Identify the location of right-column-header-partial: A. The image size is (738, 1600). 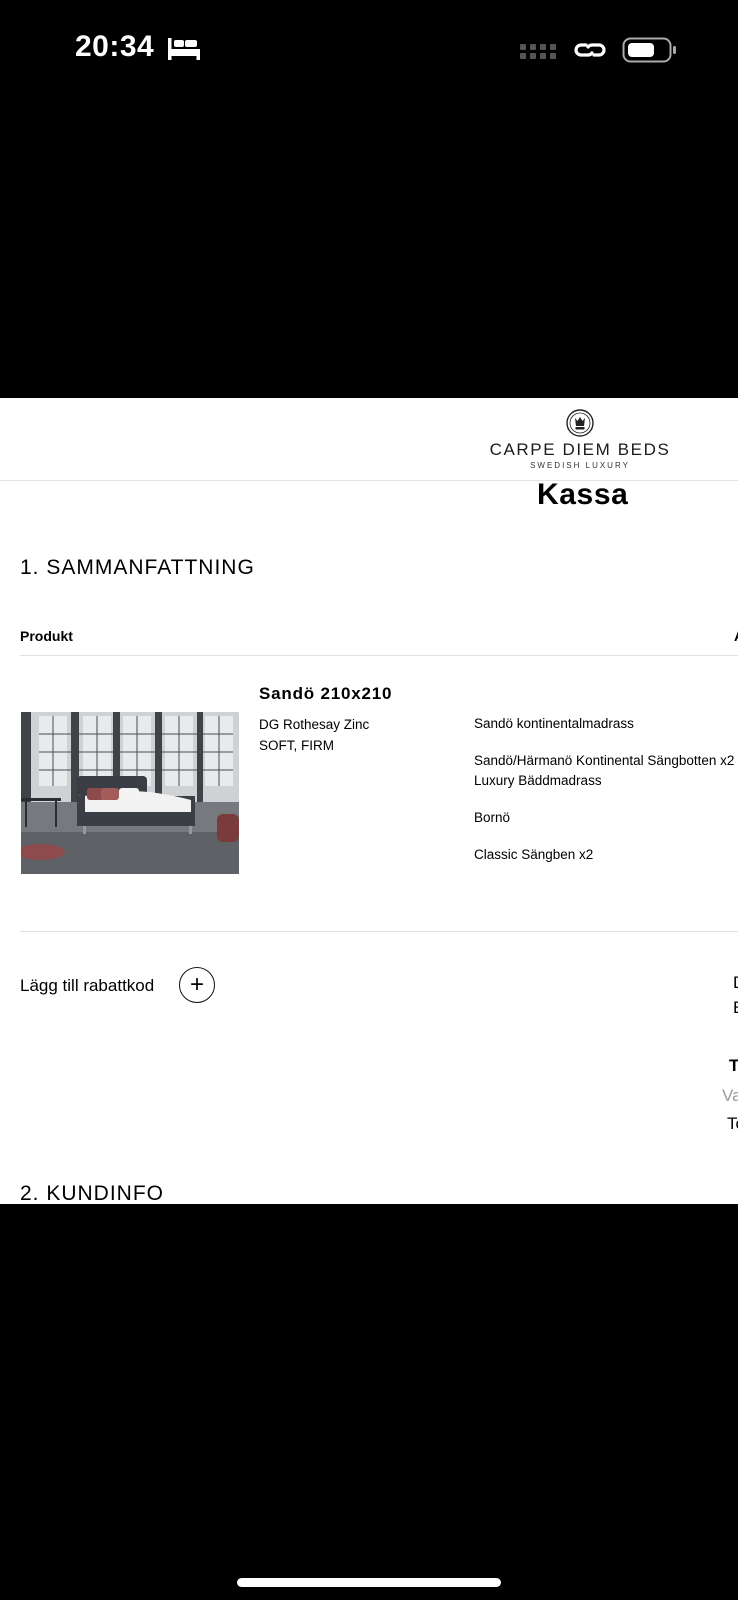
(736, 636).